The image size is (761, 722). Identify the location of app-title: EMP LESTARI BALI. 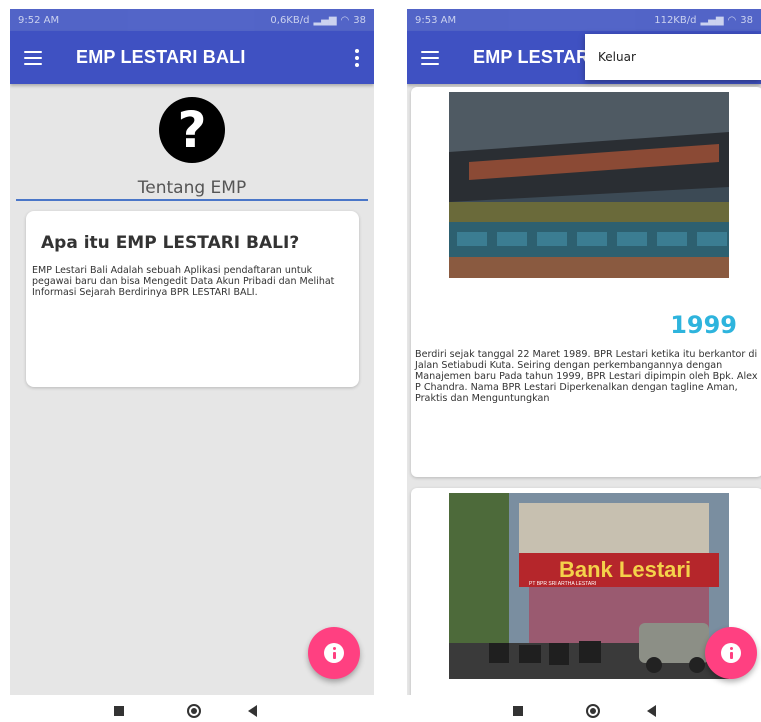
(161, 57).